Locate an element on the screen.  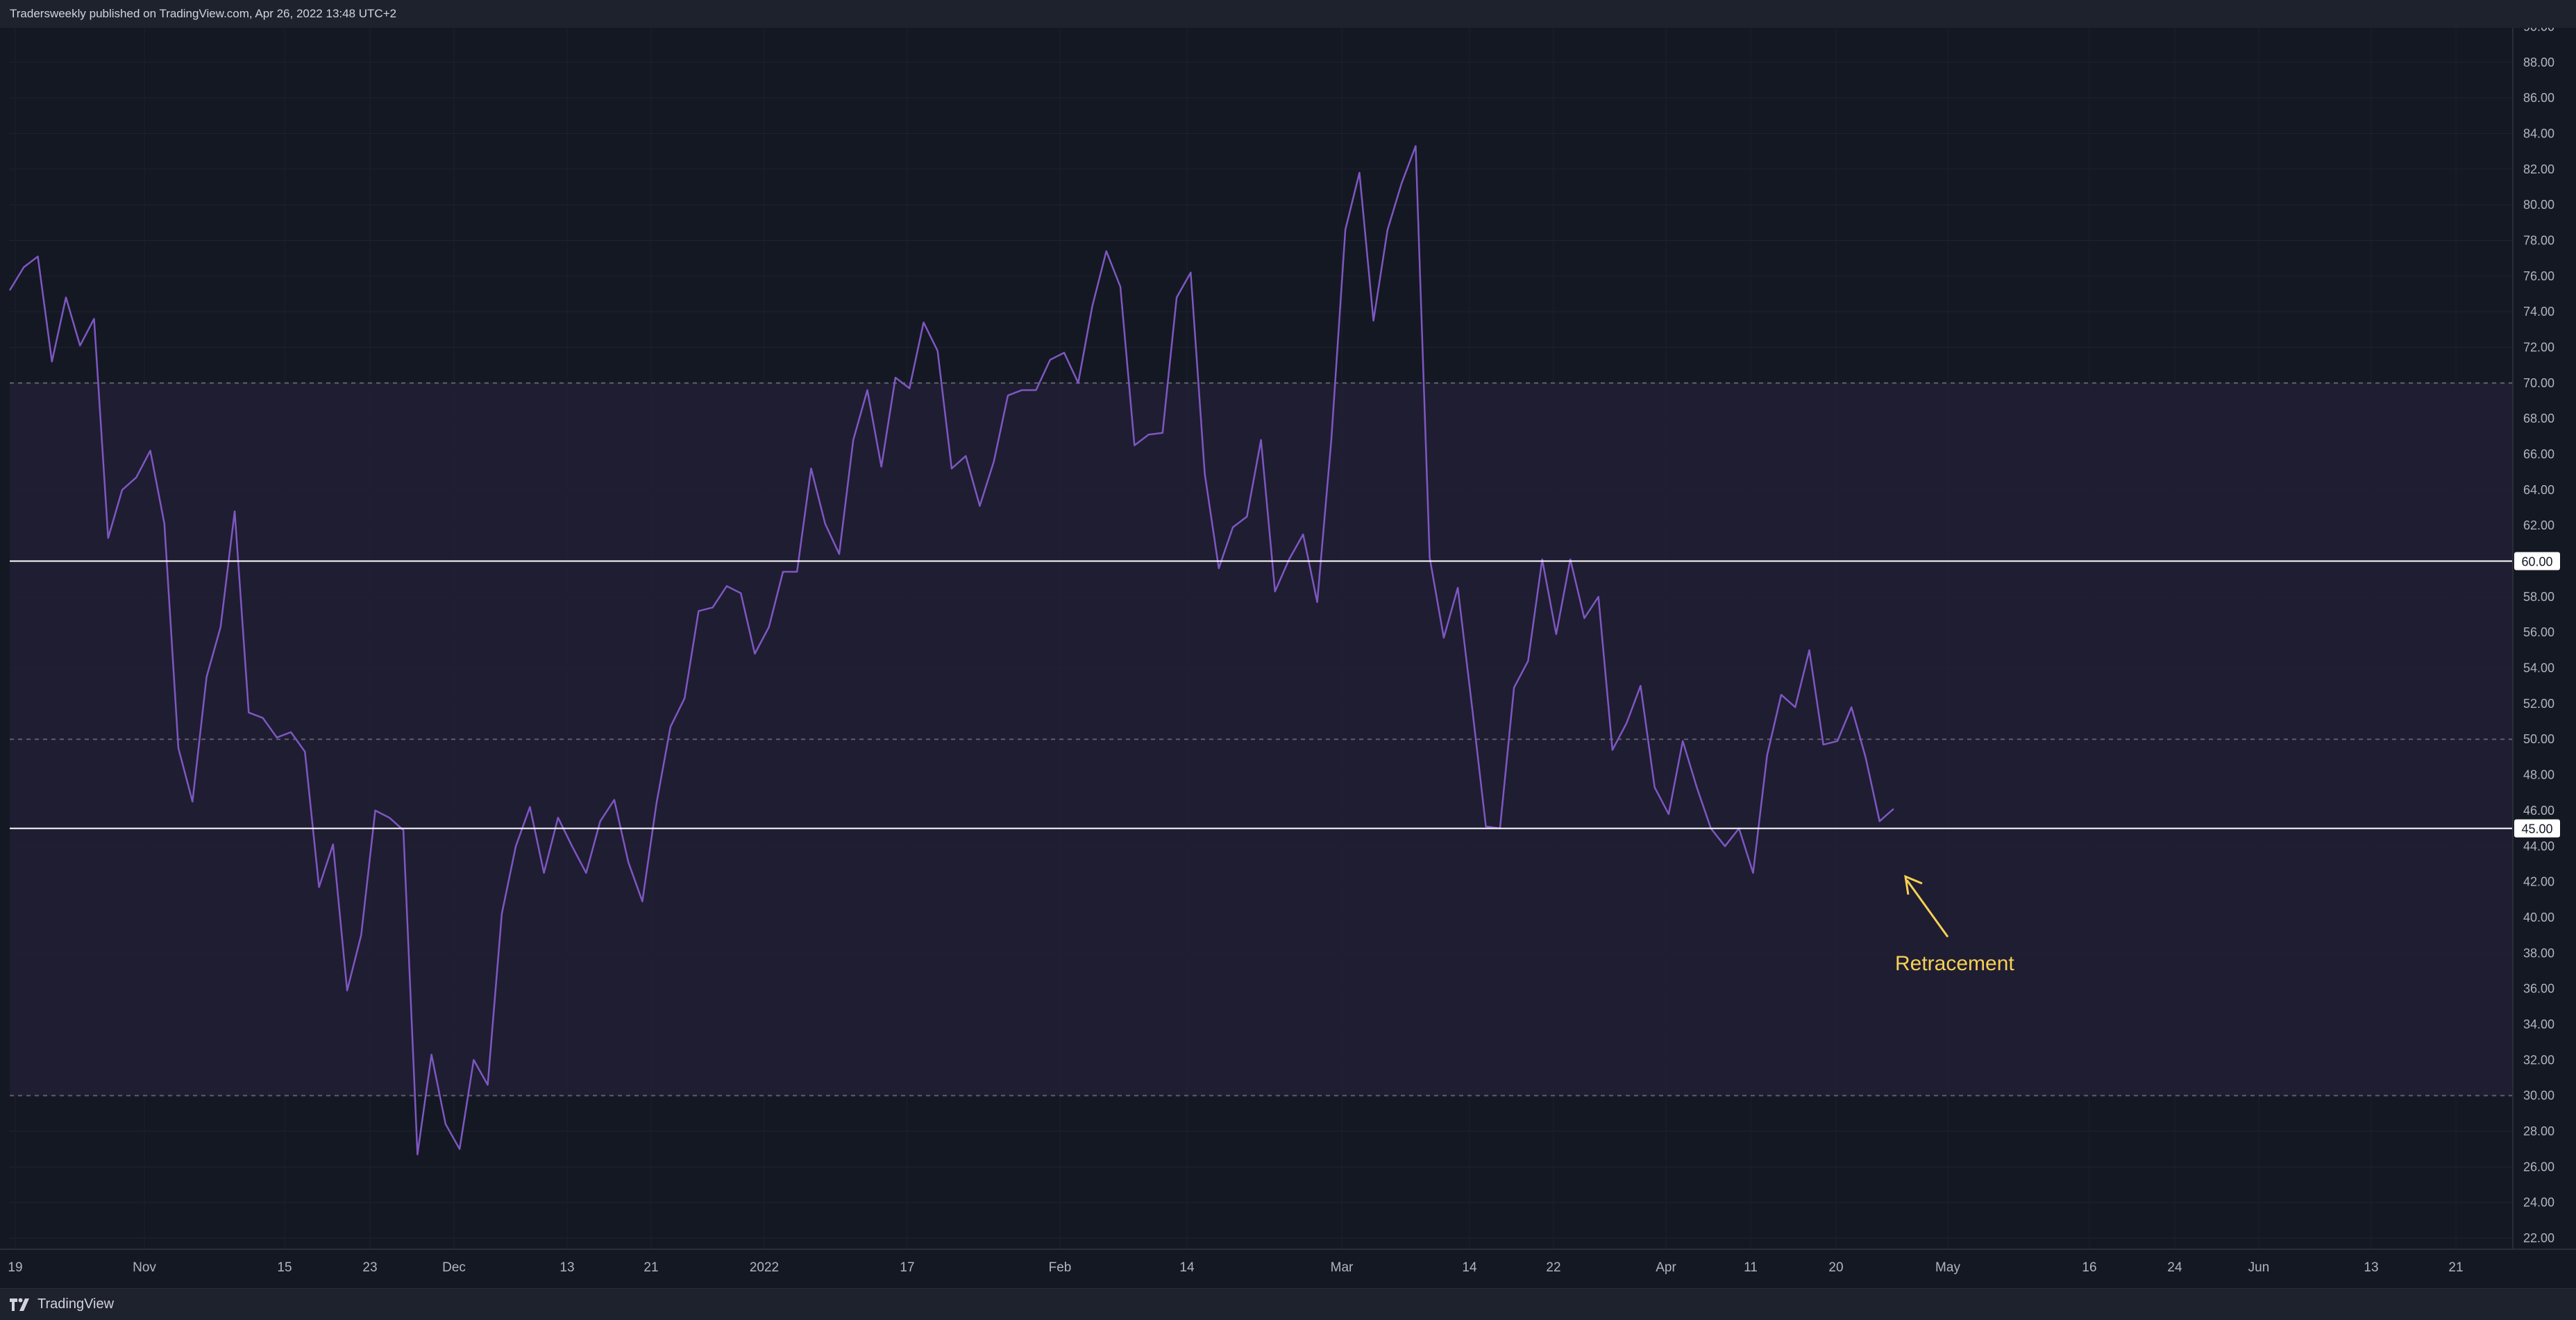
price-tick-label: 54.00 is located at coordinates (2538, 668).